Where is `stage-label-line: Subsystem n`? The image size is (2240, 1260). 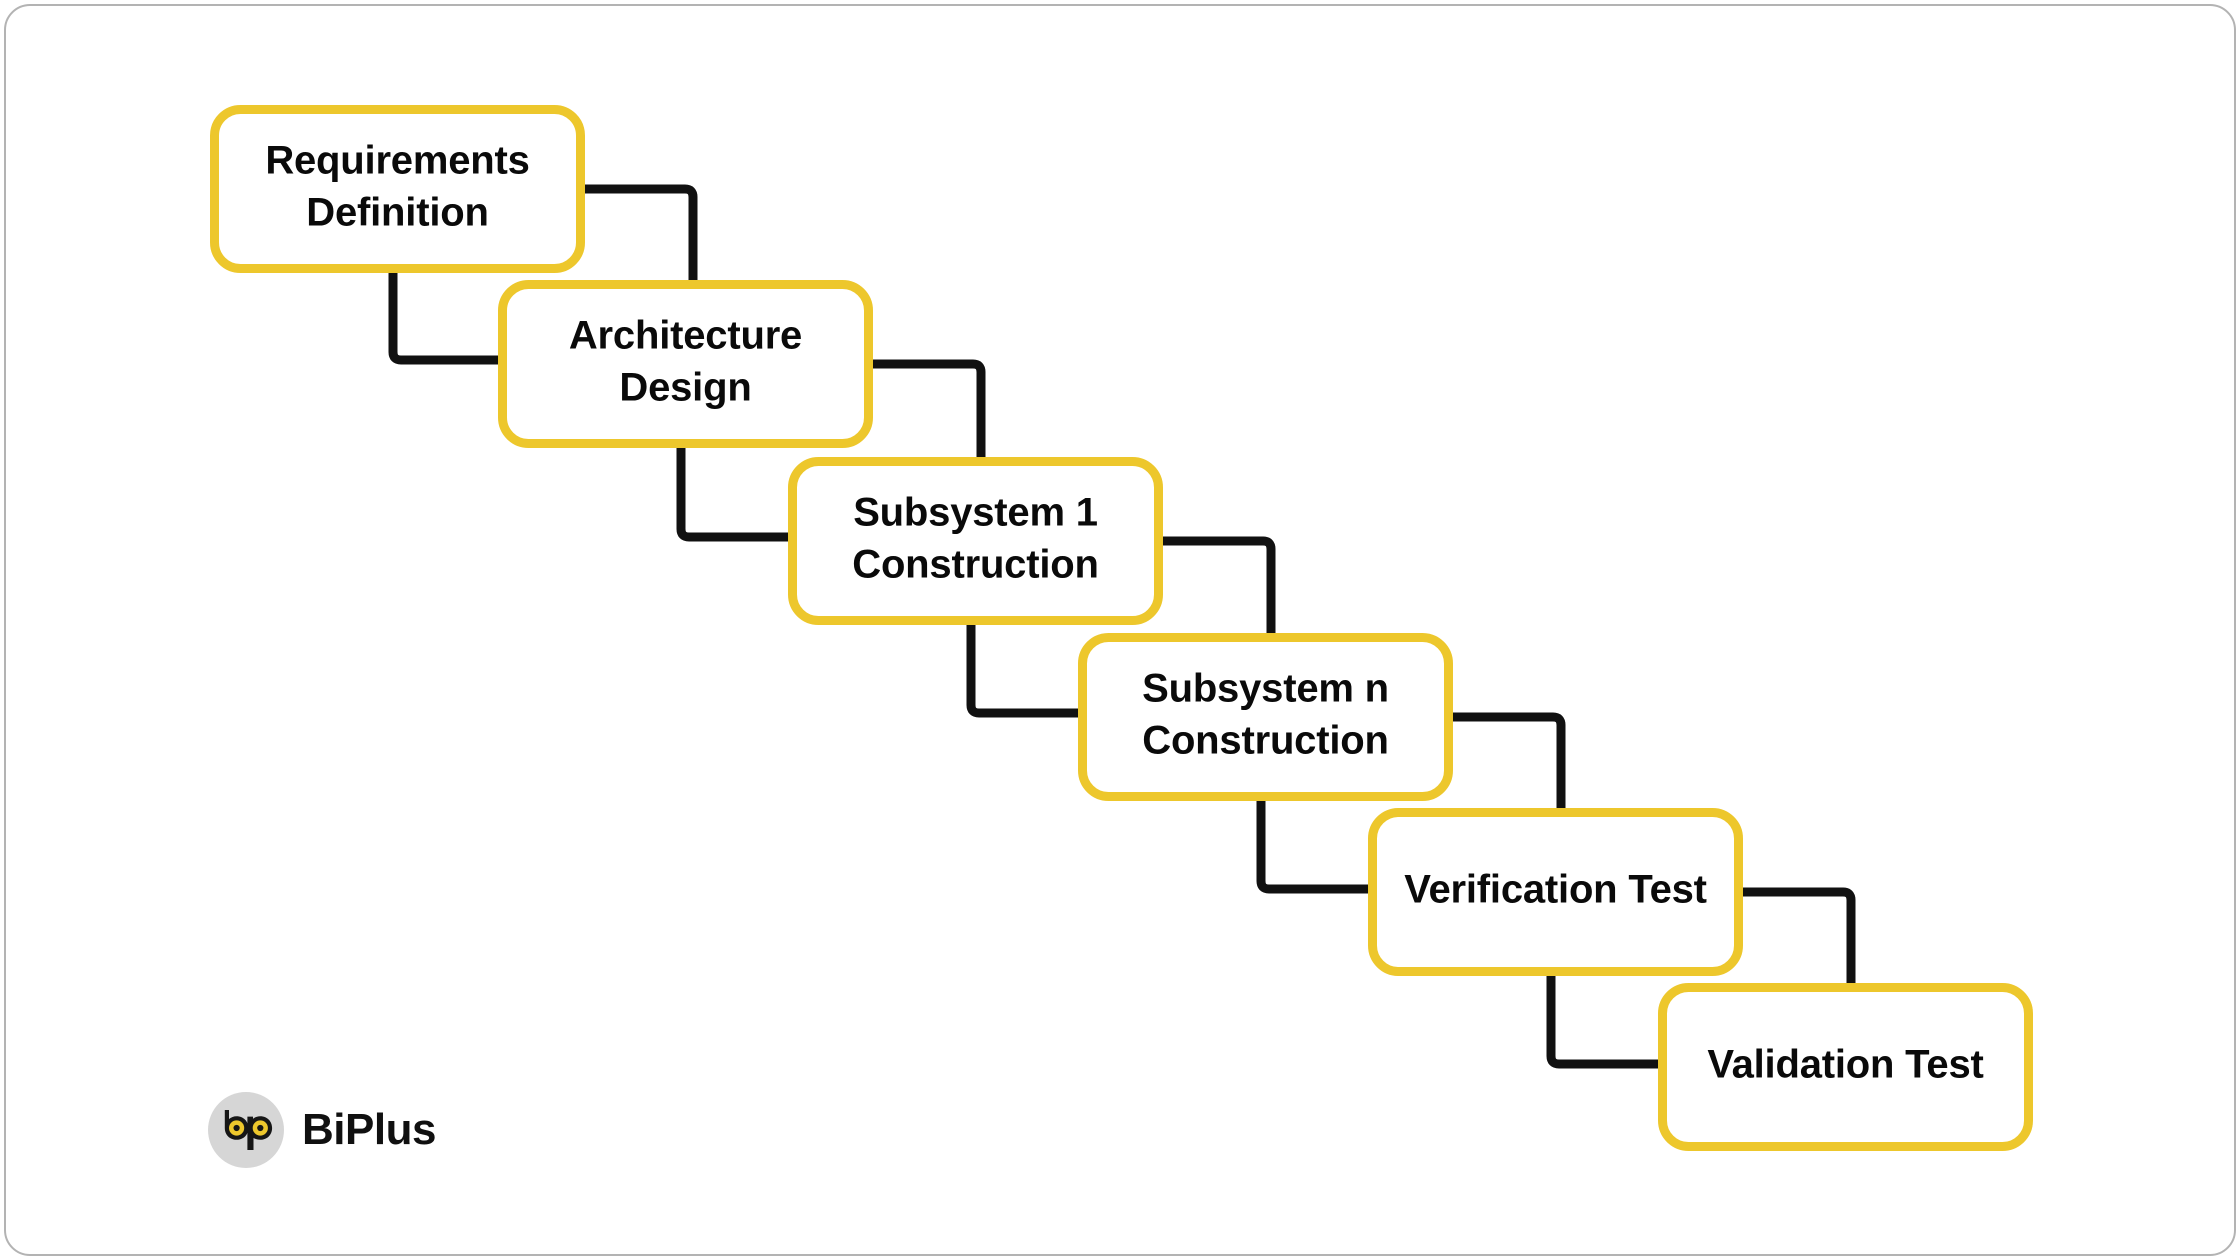
stage-label-line: Subsystem n is located at coordinates (1265, 689).